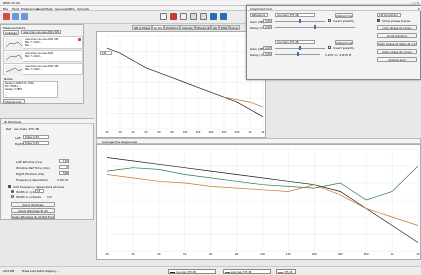 This screenshot has width=421, height=275. What do you see at coordinates (262, 254) in the screenshot?
I see `x-tick-label: 100` at bounding box center [262, 254].